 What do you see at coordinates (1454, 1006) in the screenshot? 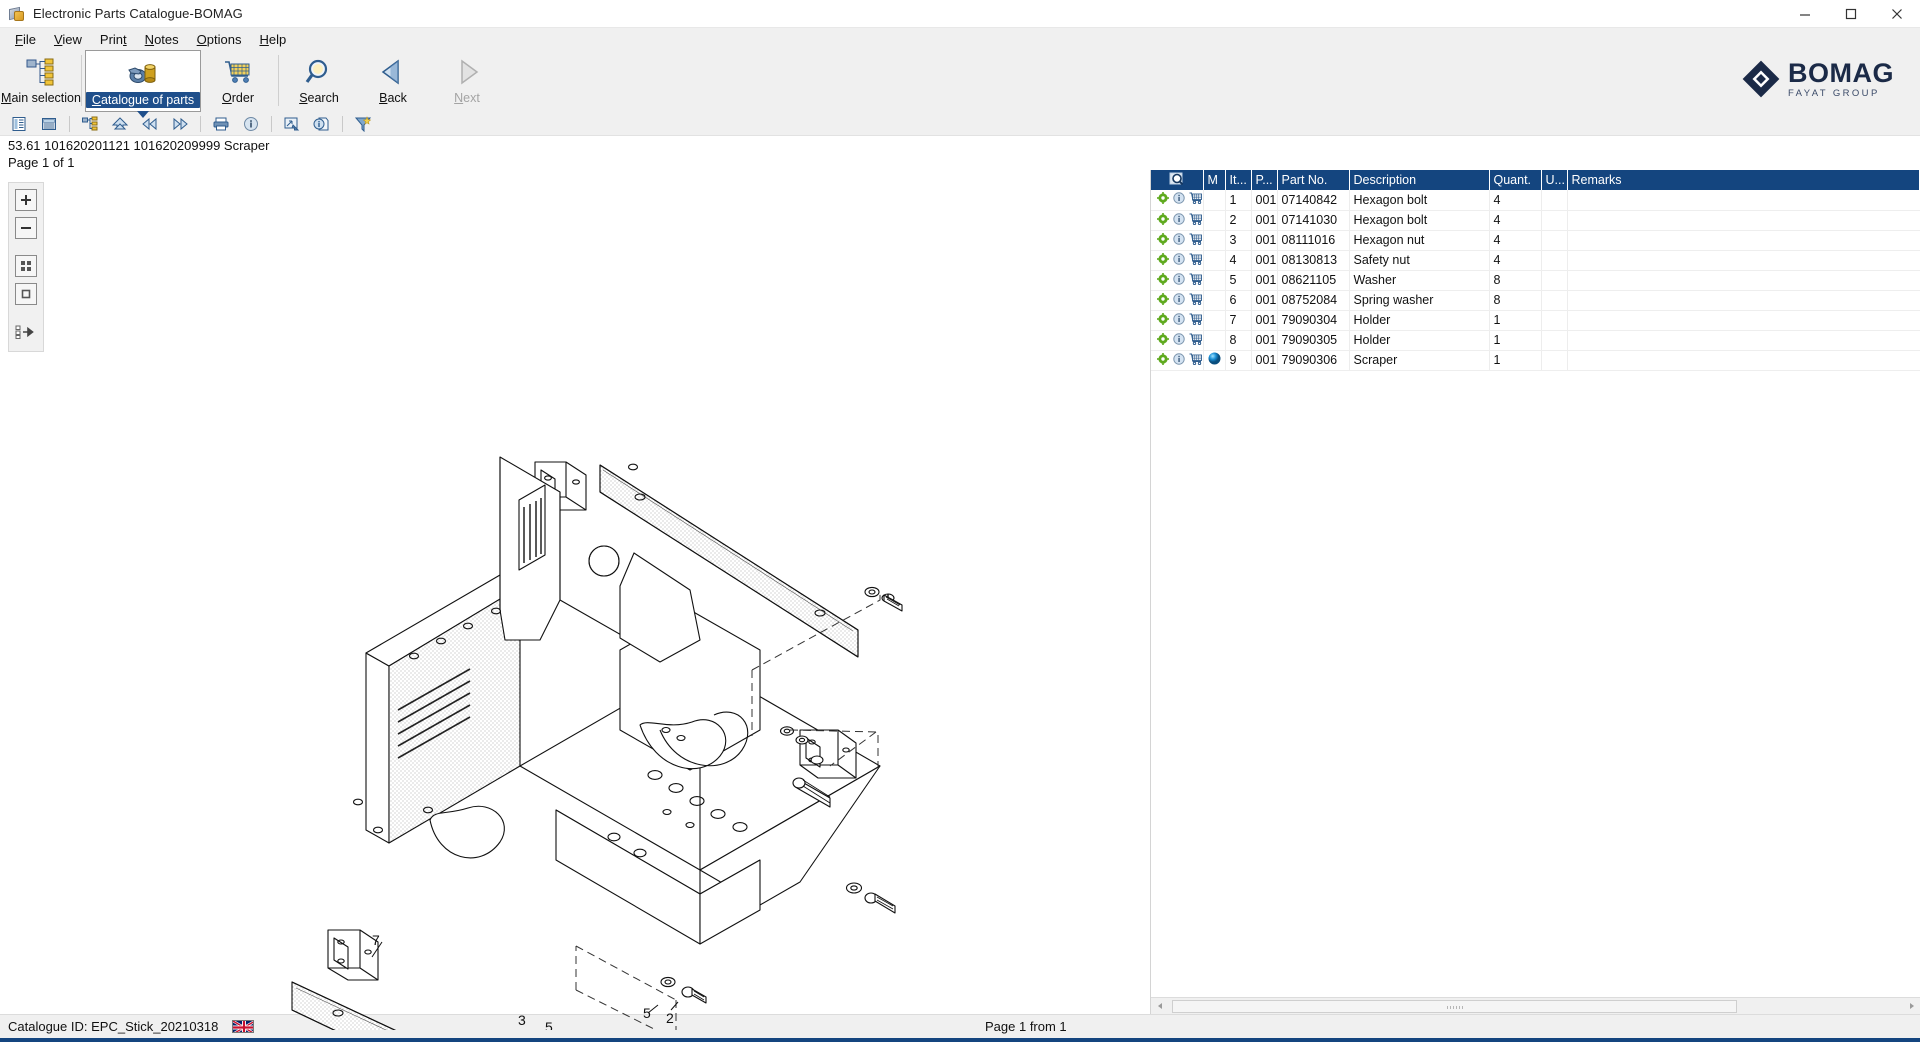
I see `scrollbar-thumb` at bounding box center [1454, 1006].